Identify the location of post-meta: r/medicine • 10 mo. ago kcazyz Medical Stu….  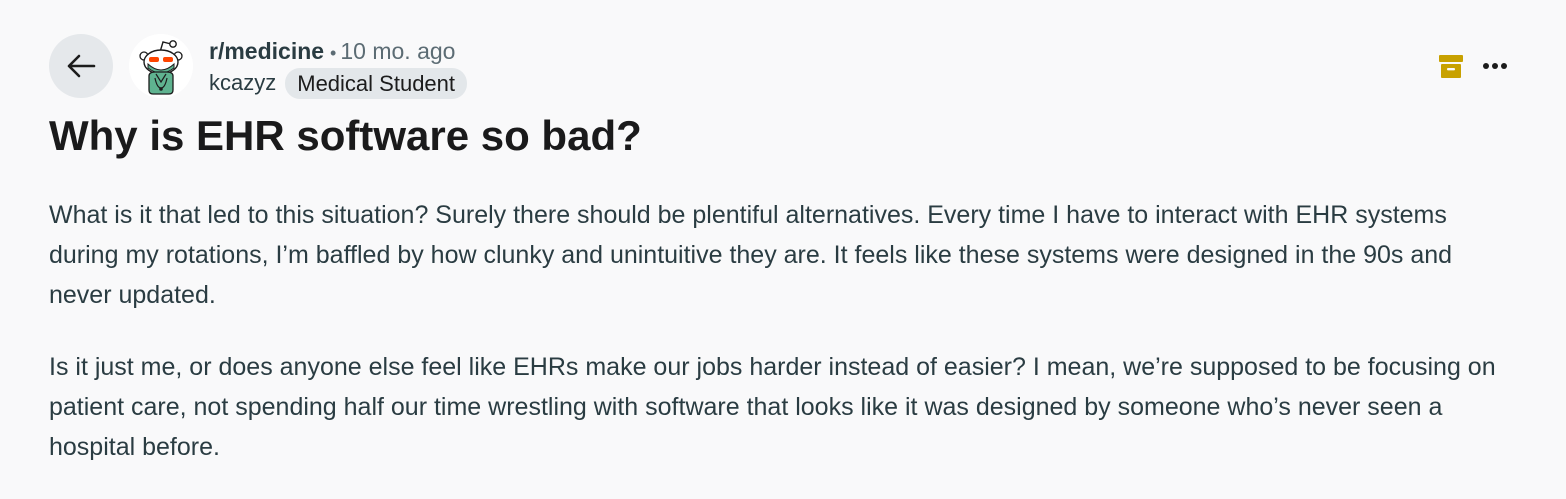
(338, 68).